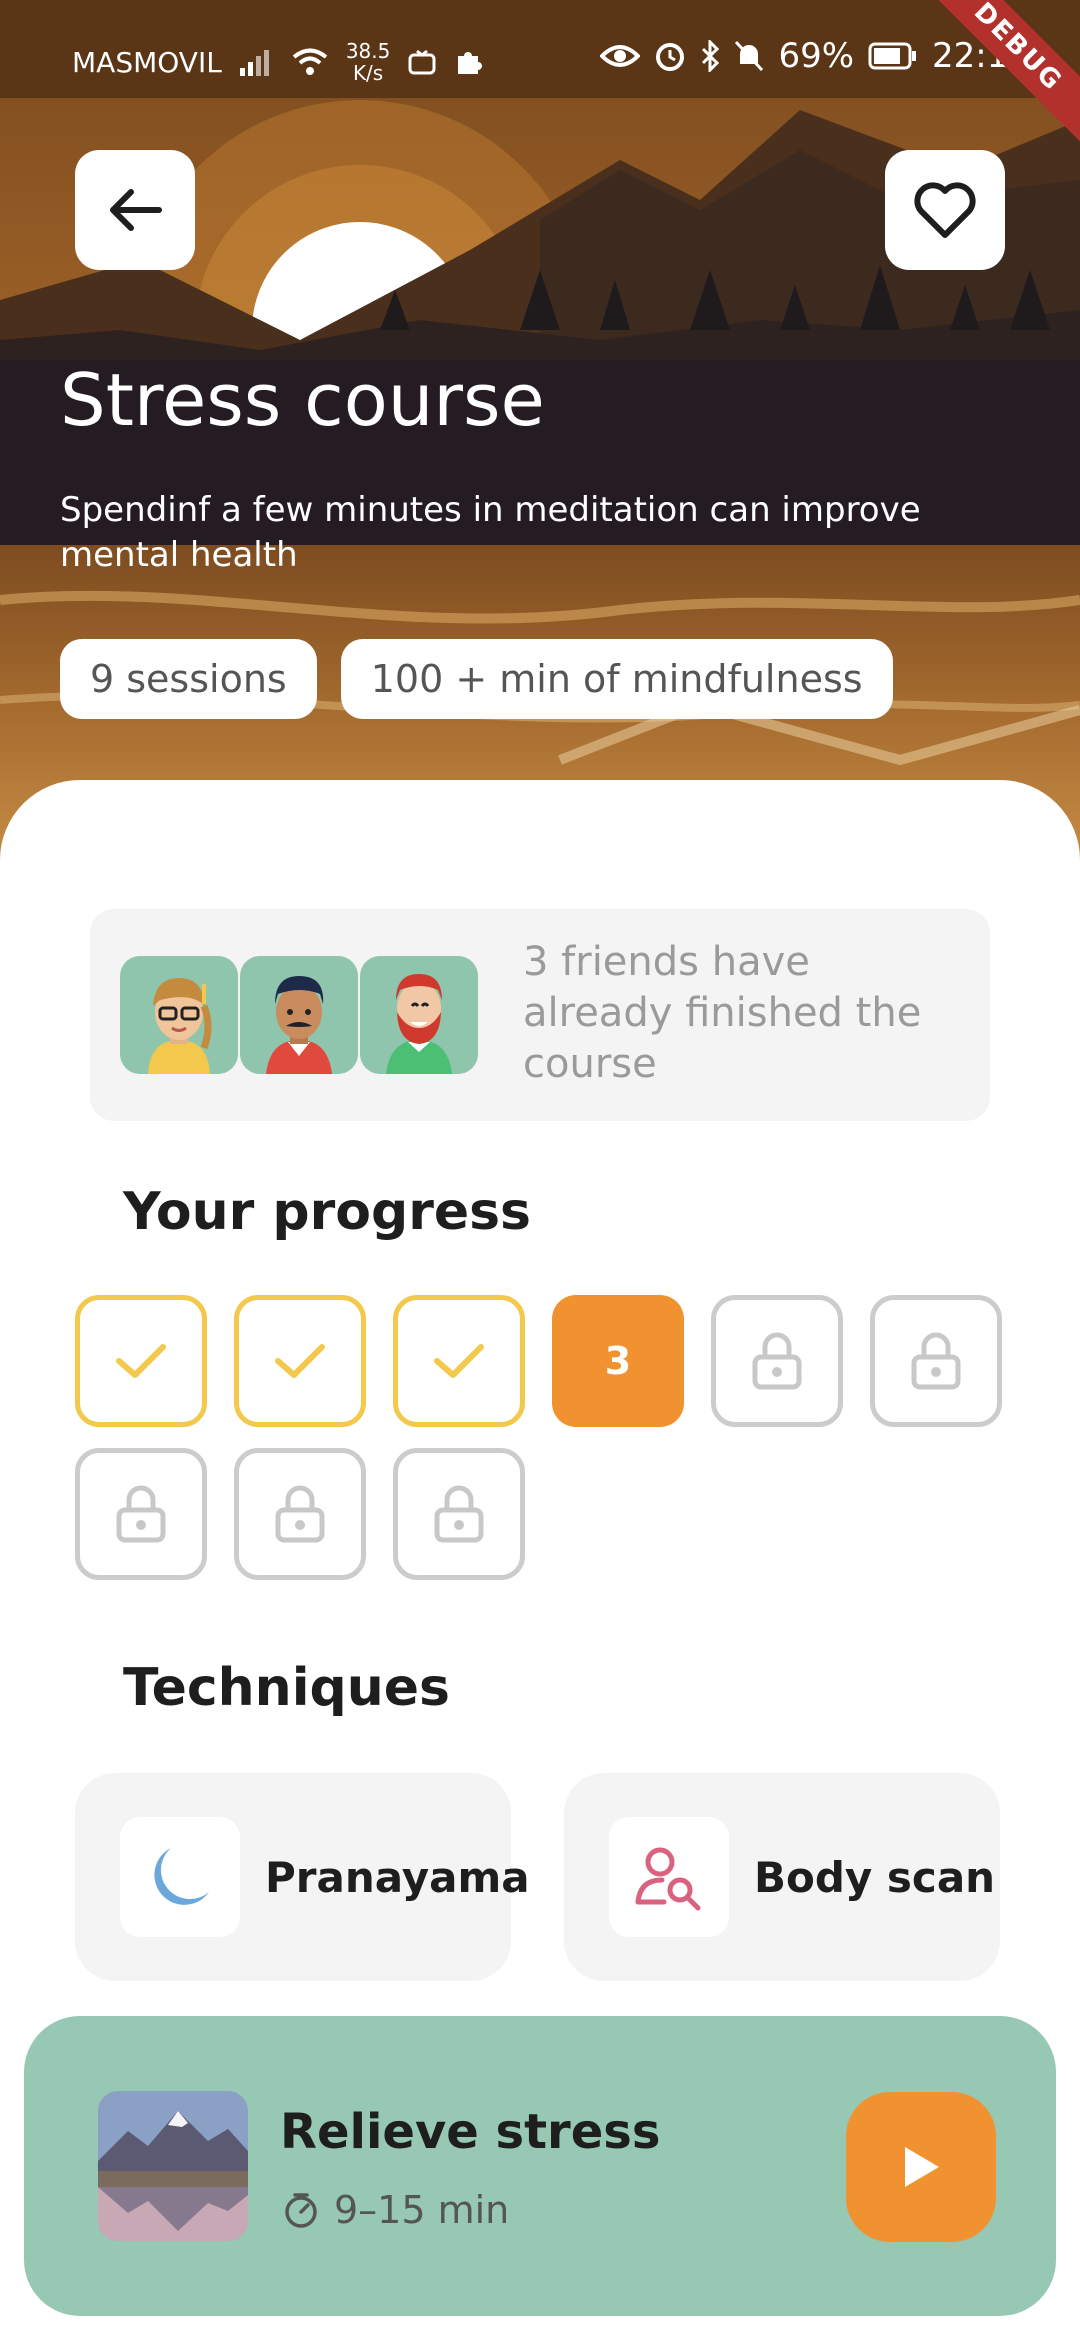 The height and width of the screenshot is (2340, 1080). I want to click on track-duration: 9–15 min, so click(422, 2210).